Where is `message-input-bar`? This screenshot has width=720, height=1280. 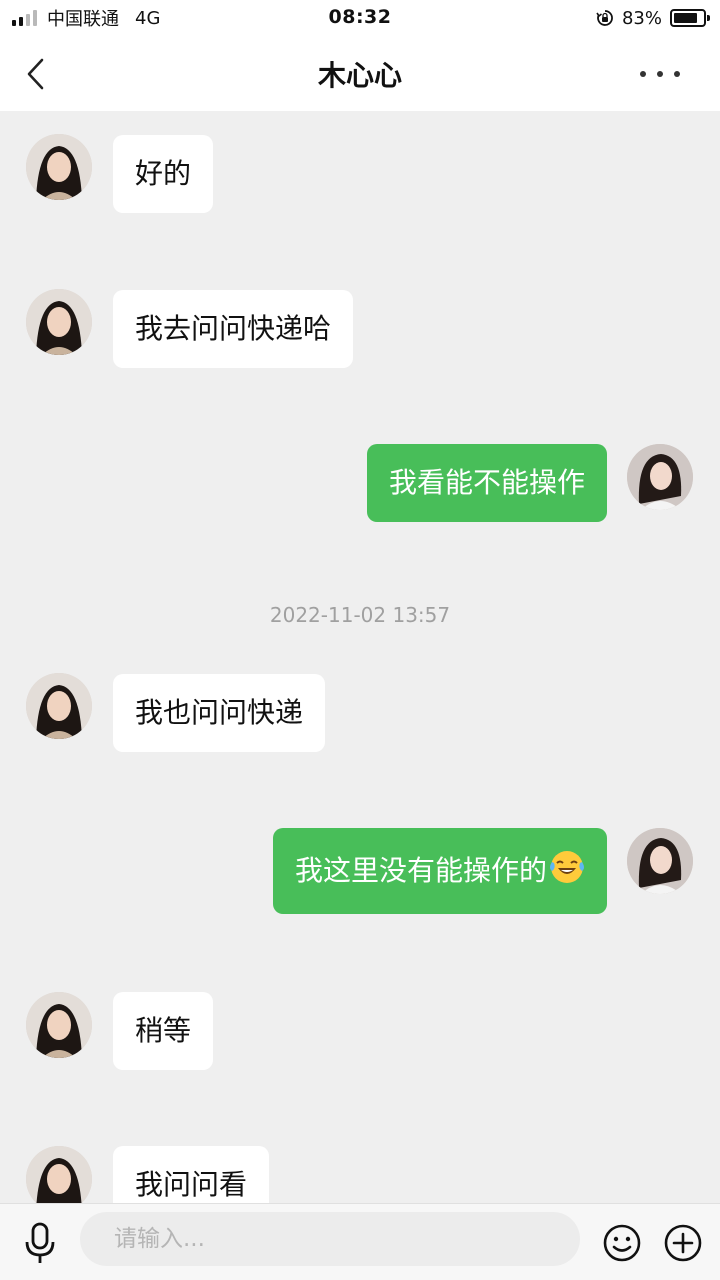 message-input-bar is located at coordinates (360, 1241).